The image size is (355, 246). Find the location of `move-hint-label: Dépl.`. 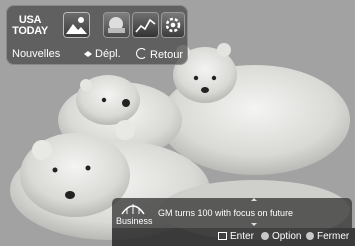

move-hint-label: Dépl. is located at coordinates (108, 54).